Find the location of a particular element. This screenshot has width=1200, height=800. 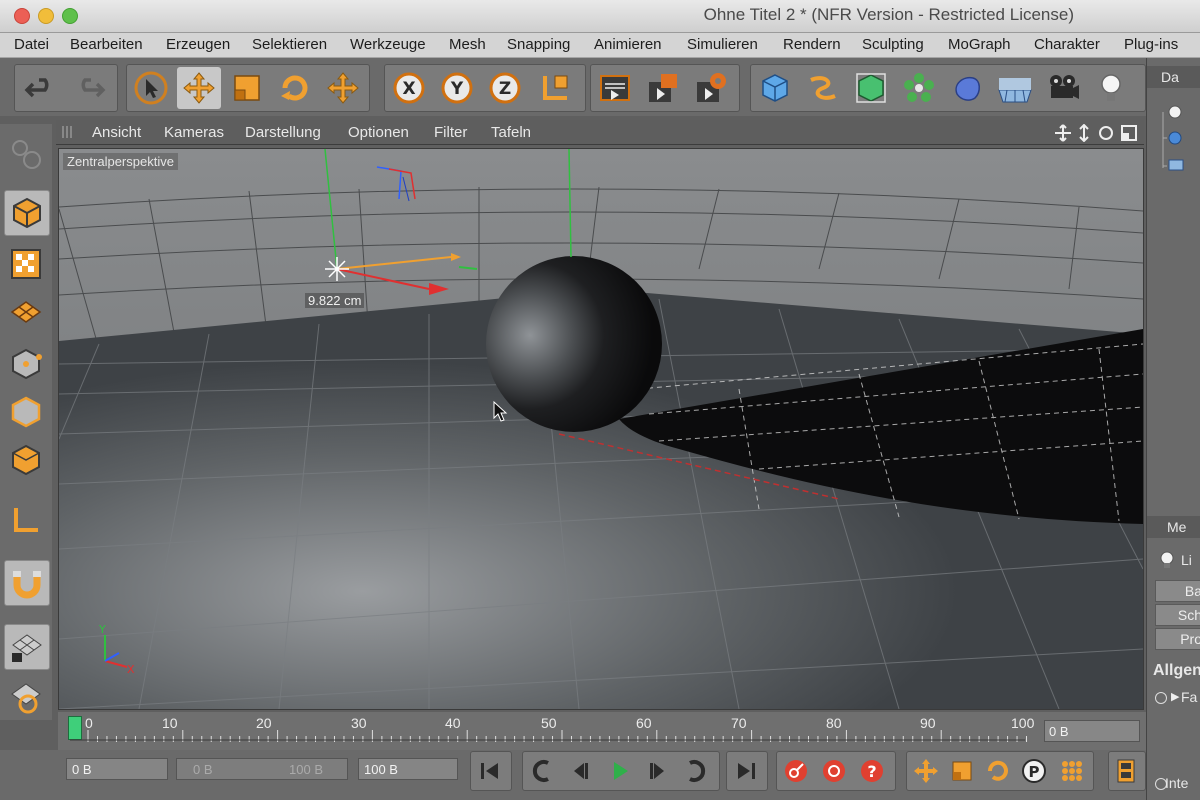

z-axis-lock-icon: Z is located at coordinates (505, 88).